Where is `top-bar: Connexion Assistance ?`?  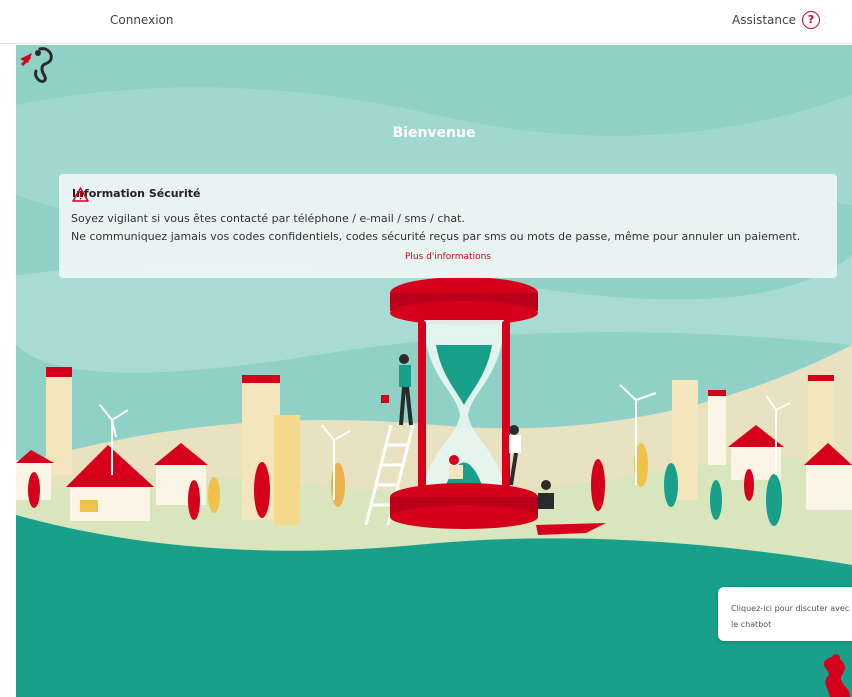
top-bar: Connexion Assistance ? is located at coordinates (426, 22).